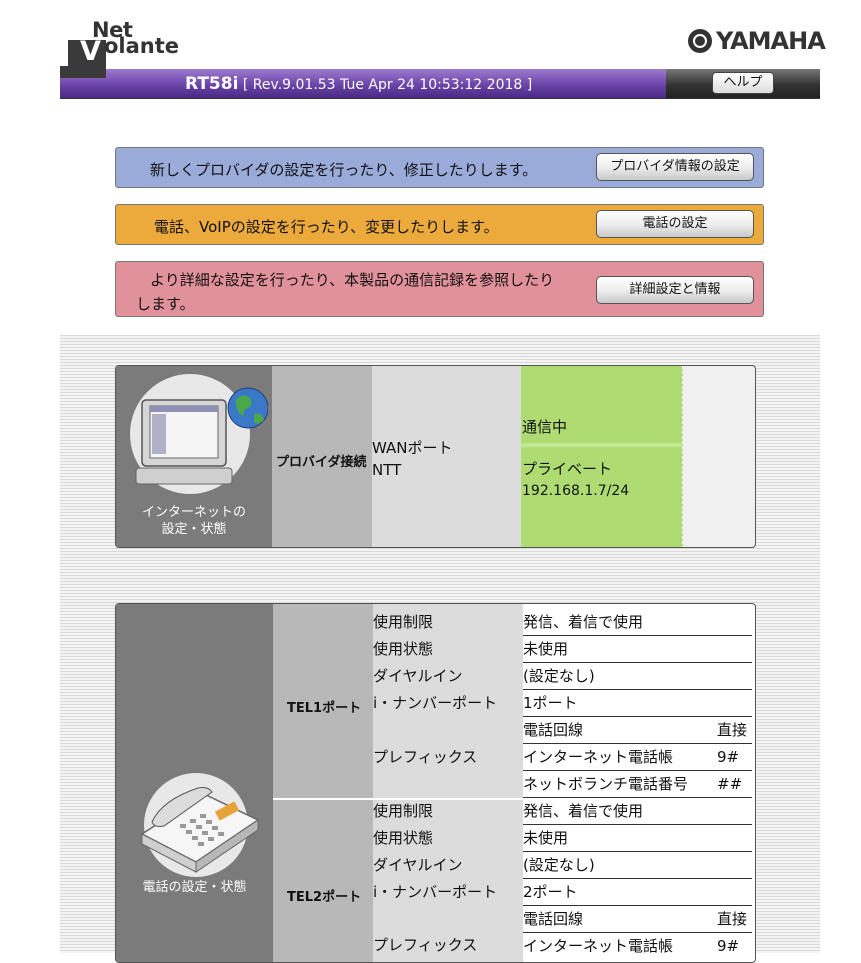 This screenshot has height=963, width=861. I want to click on model-name: RT58i, so click(212, 84).